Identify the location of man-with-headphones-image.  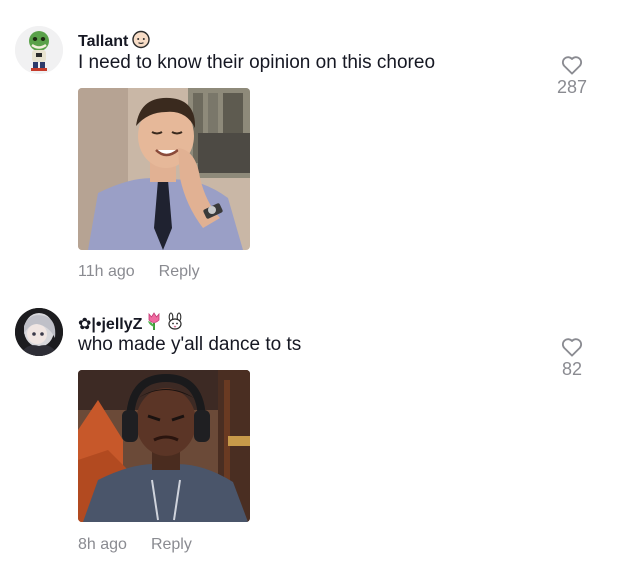
(164, 446).